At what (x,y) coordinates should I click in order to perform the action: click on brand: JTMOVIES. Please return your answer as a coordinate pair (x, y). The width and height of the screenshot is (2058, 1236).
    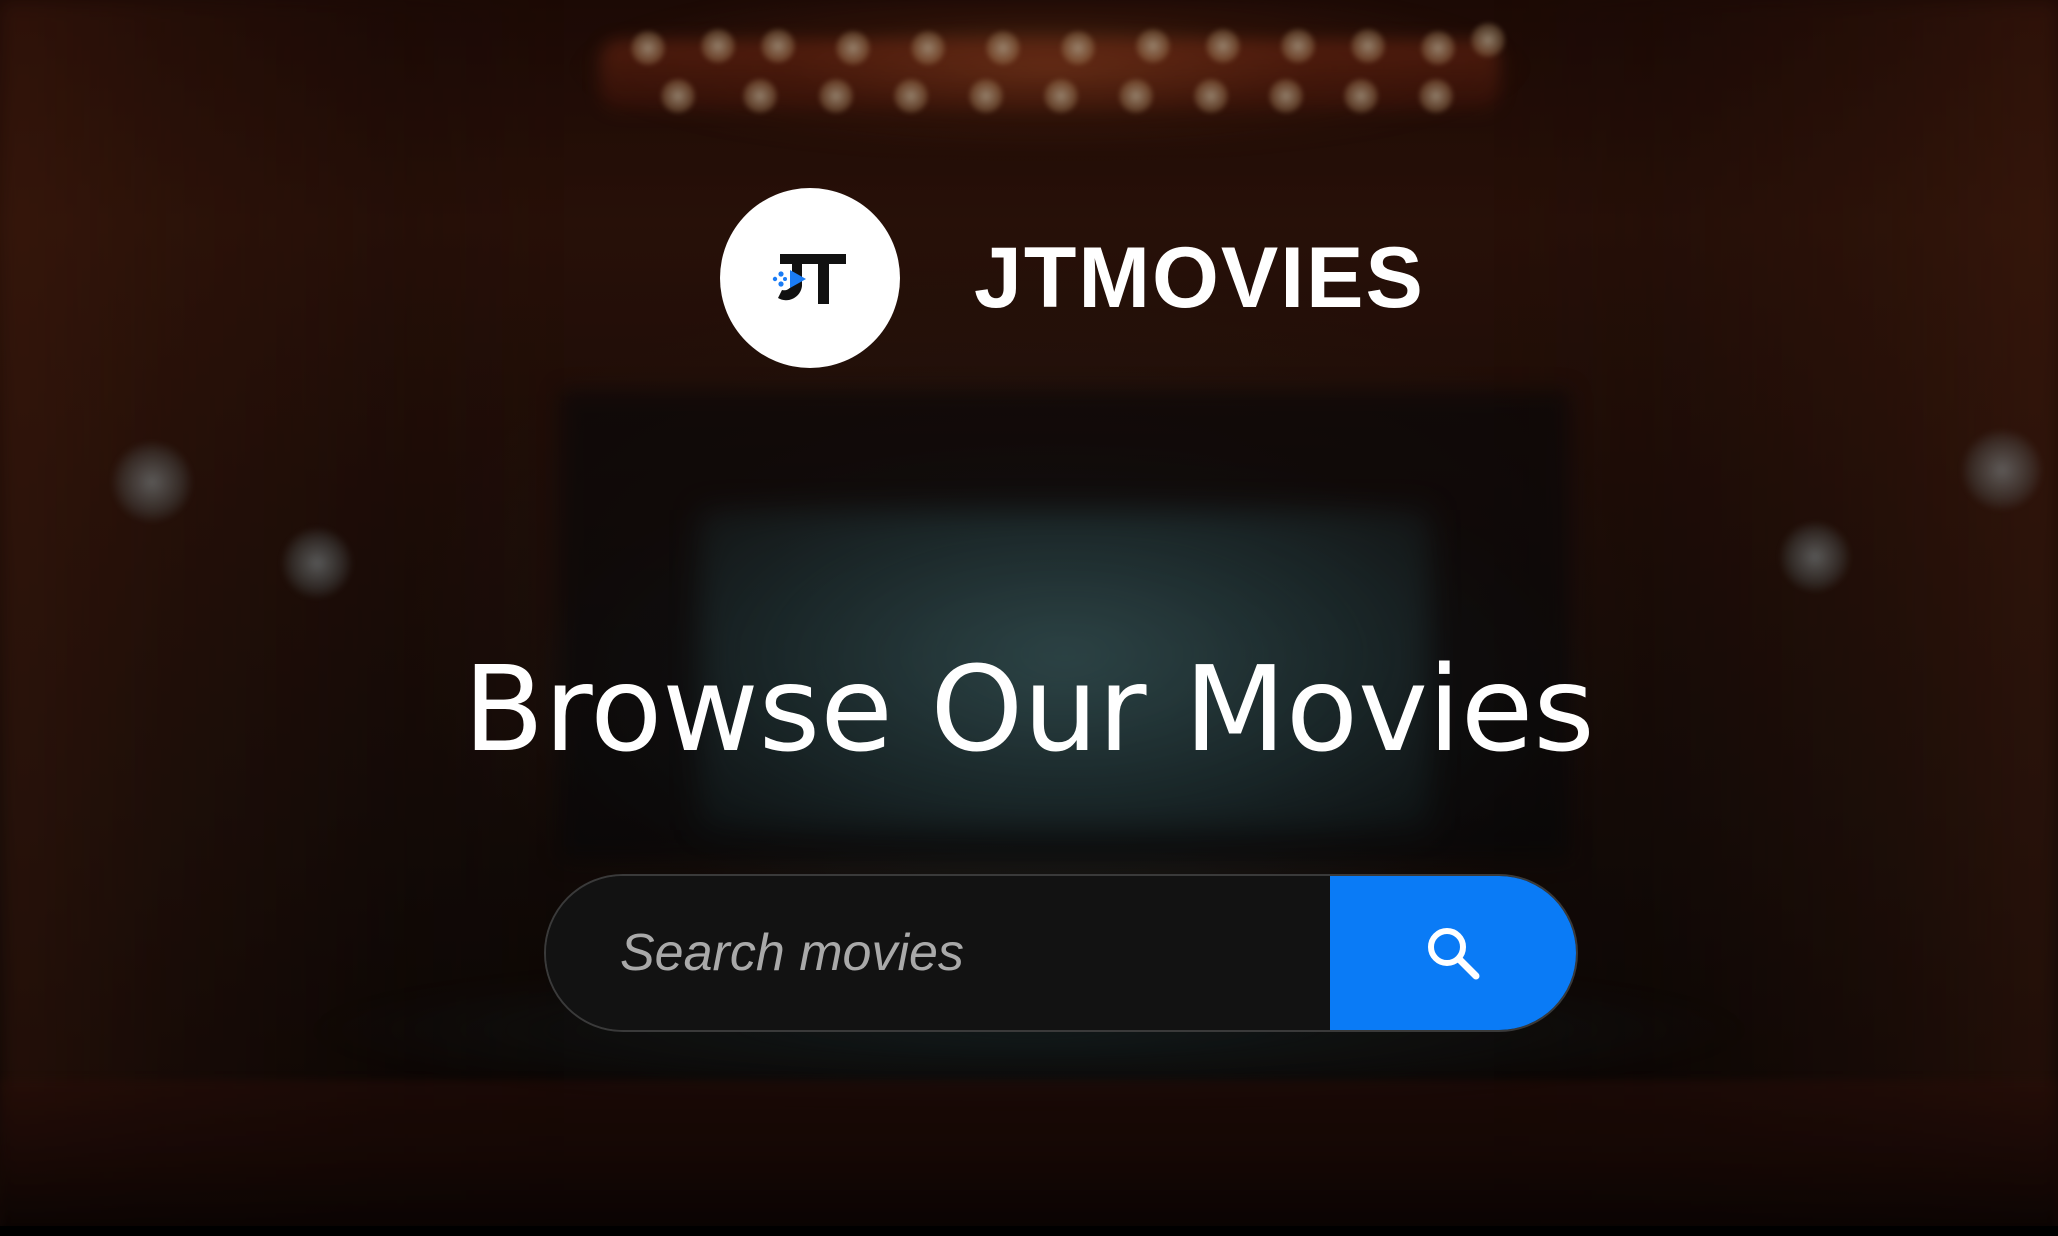
    Looking at the image, I should click on (1072, 278).